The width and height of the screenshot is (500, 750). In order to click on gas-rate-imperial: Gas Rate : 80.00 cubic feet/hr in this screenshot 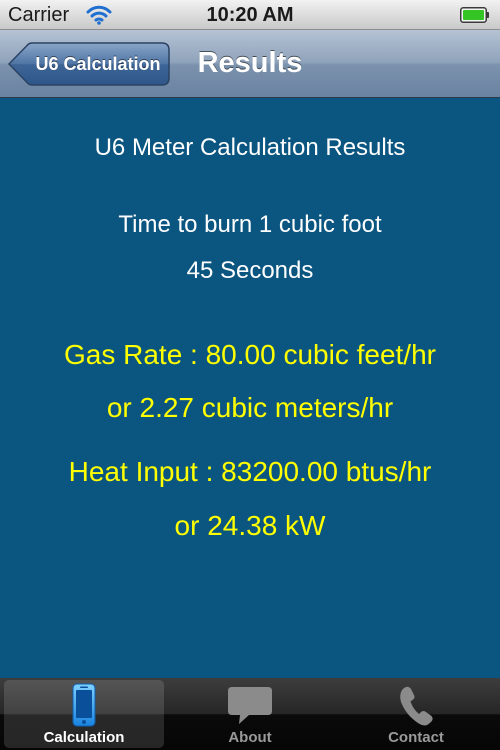, I will do `click(250, 354)`.